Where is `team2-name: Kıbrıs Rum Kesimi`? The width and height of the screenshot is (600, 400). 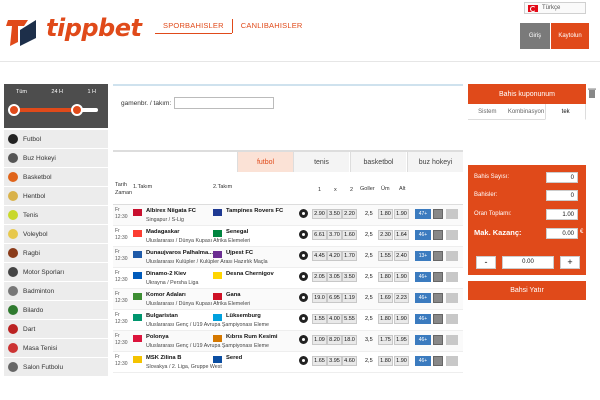 team2-name: Kıbrıs Rum Kesimi is located at coordinates (252, 337).